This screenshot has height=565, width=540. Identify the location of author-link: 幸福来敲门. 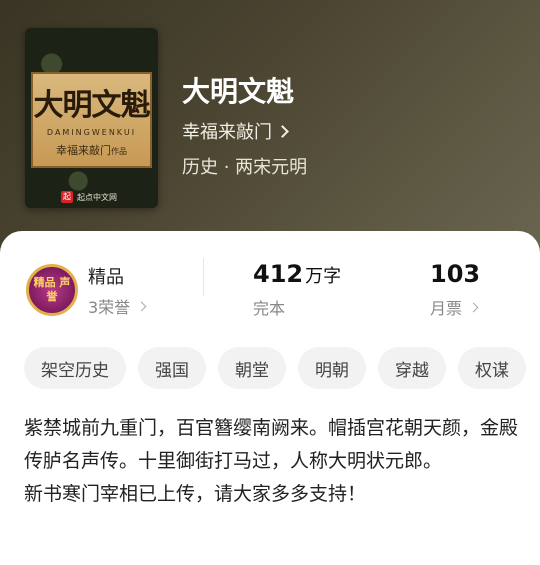
(235, 131).